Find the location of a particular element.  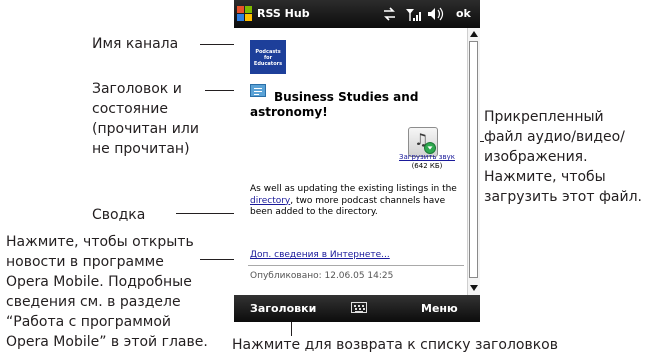

sync-icon is located at coordinates (389, 14).